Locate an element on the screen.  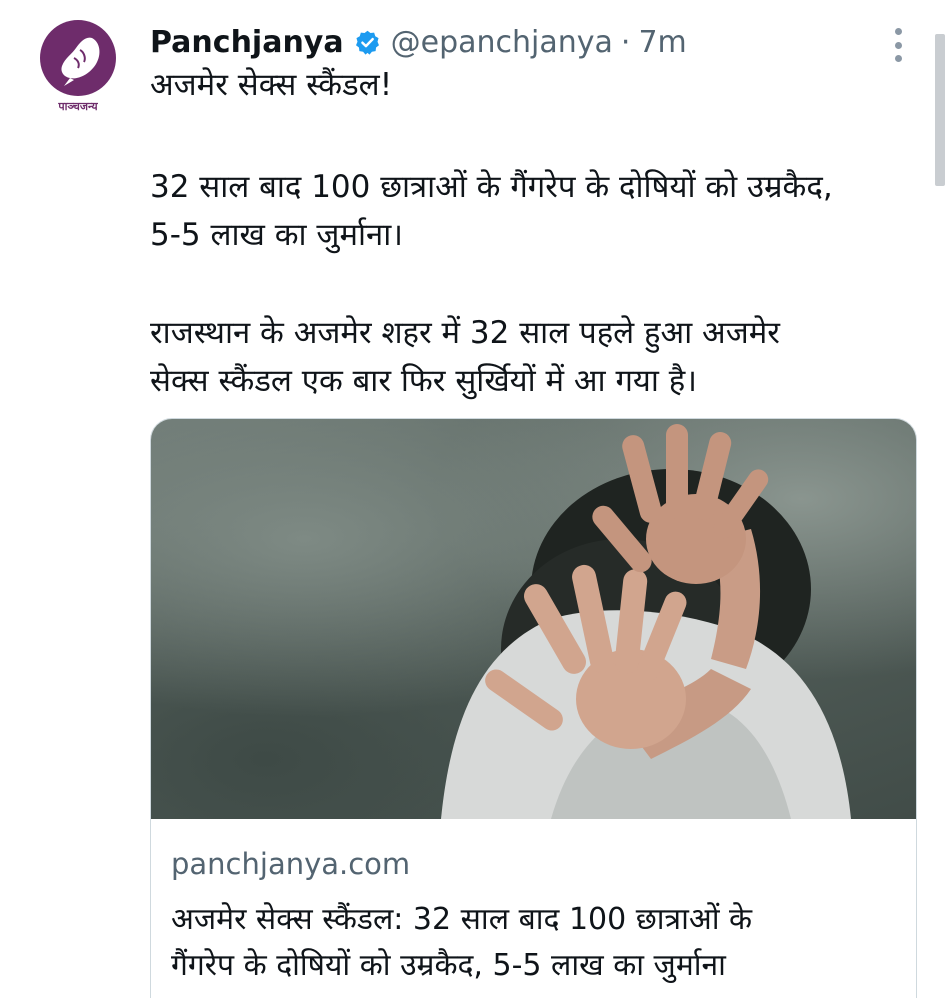
tweet-text-line: 5-5 लाख का जुर्माना। is located at coordinates (276, 235).